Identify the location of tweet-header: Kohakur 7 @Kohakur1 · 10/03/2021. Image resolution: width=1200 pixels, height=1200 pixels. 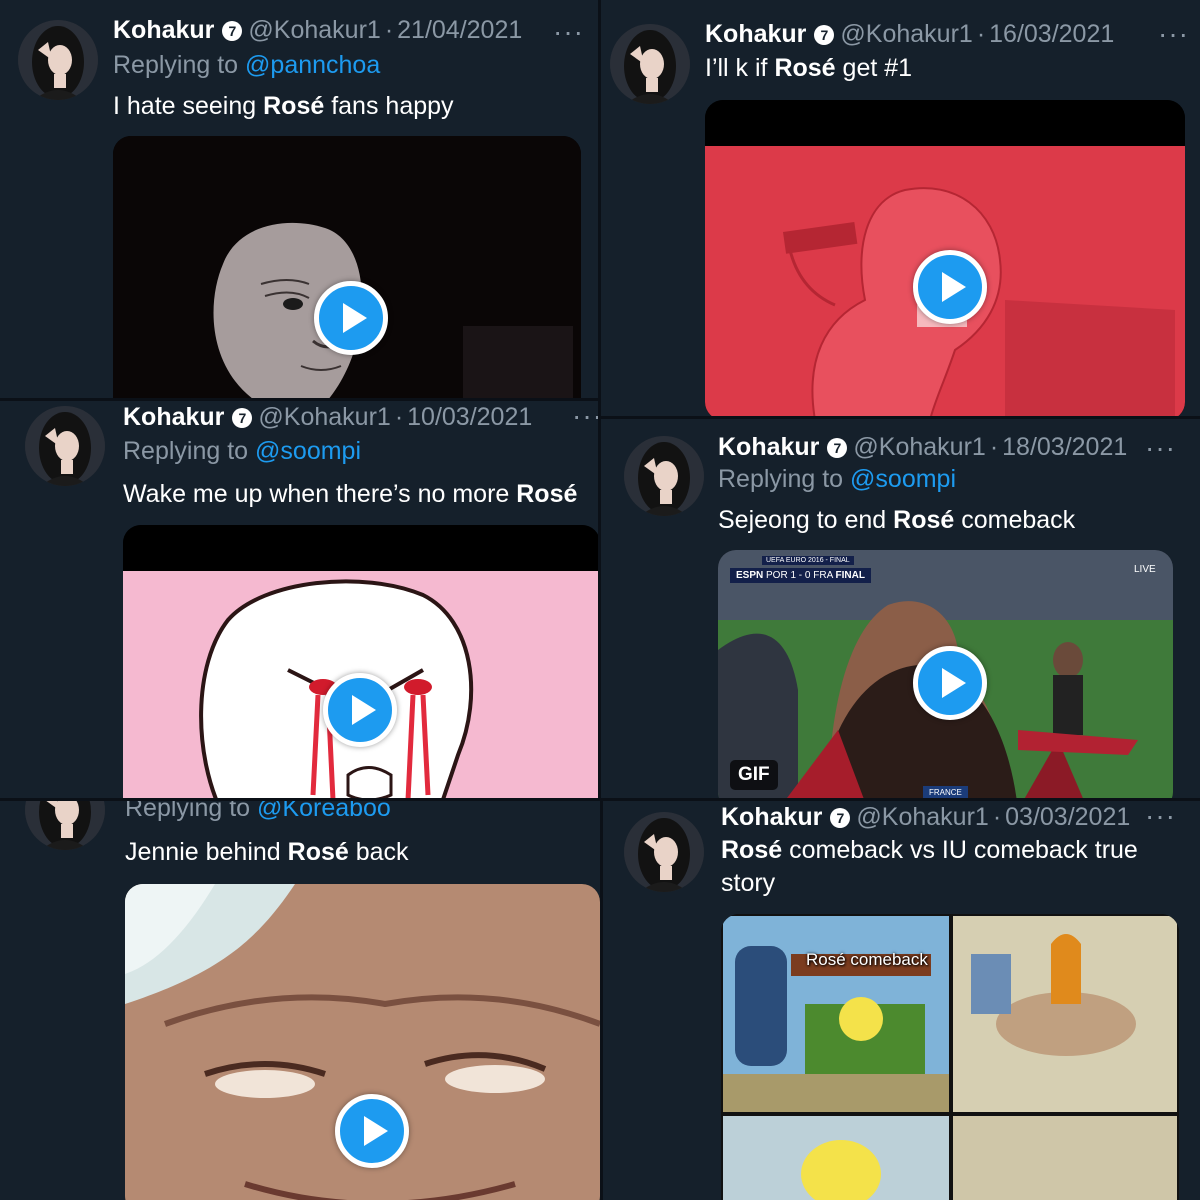
(327, 417).